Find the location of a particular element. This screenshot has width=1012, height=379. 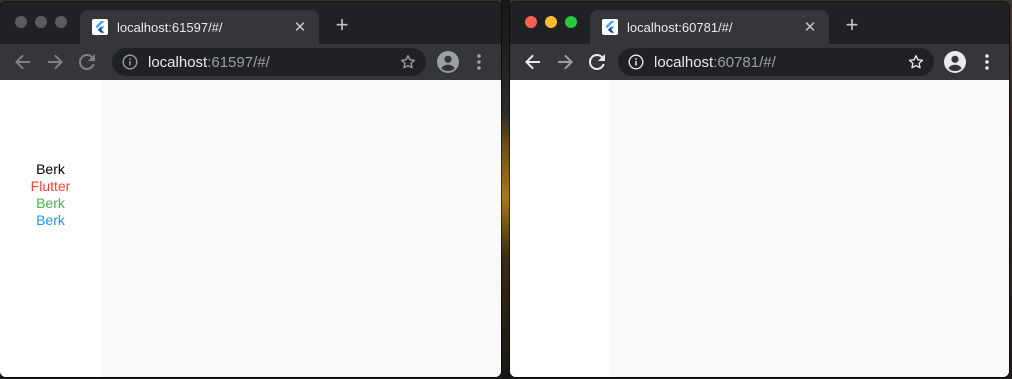

sidebar: Berk Flutter Berk Berk is located at coordinates (50, 228).